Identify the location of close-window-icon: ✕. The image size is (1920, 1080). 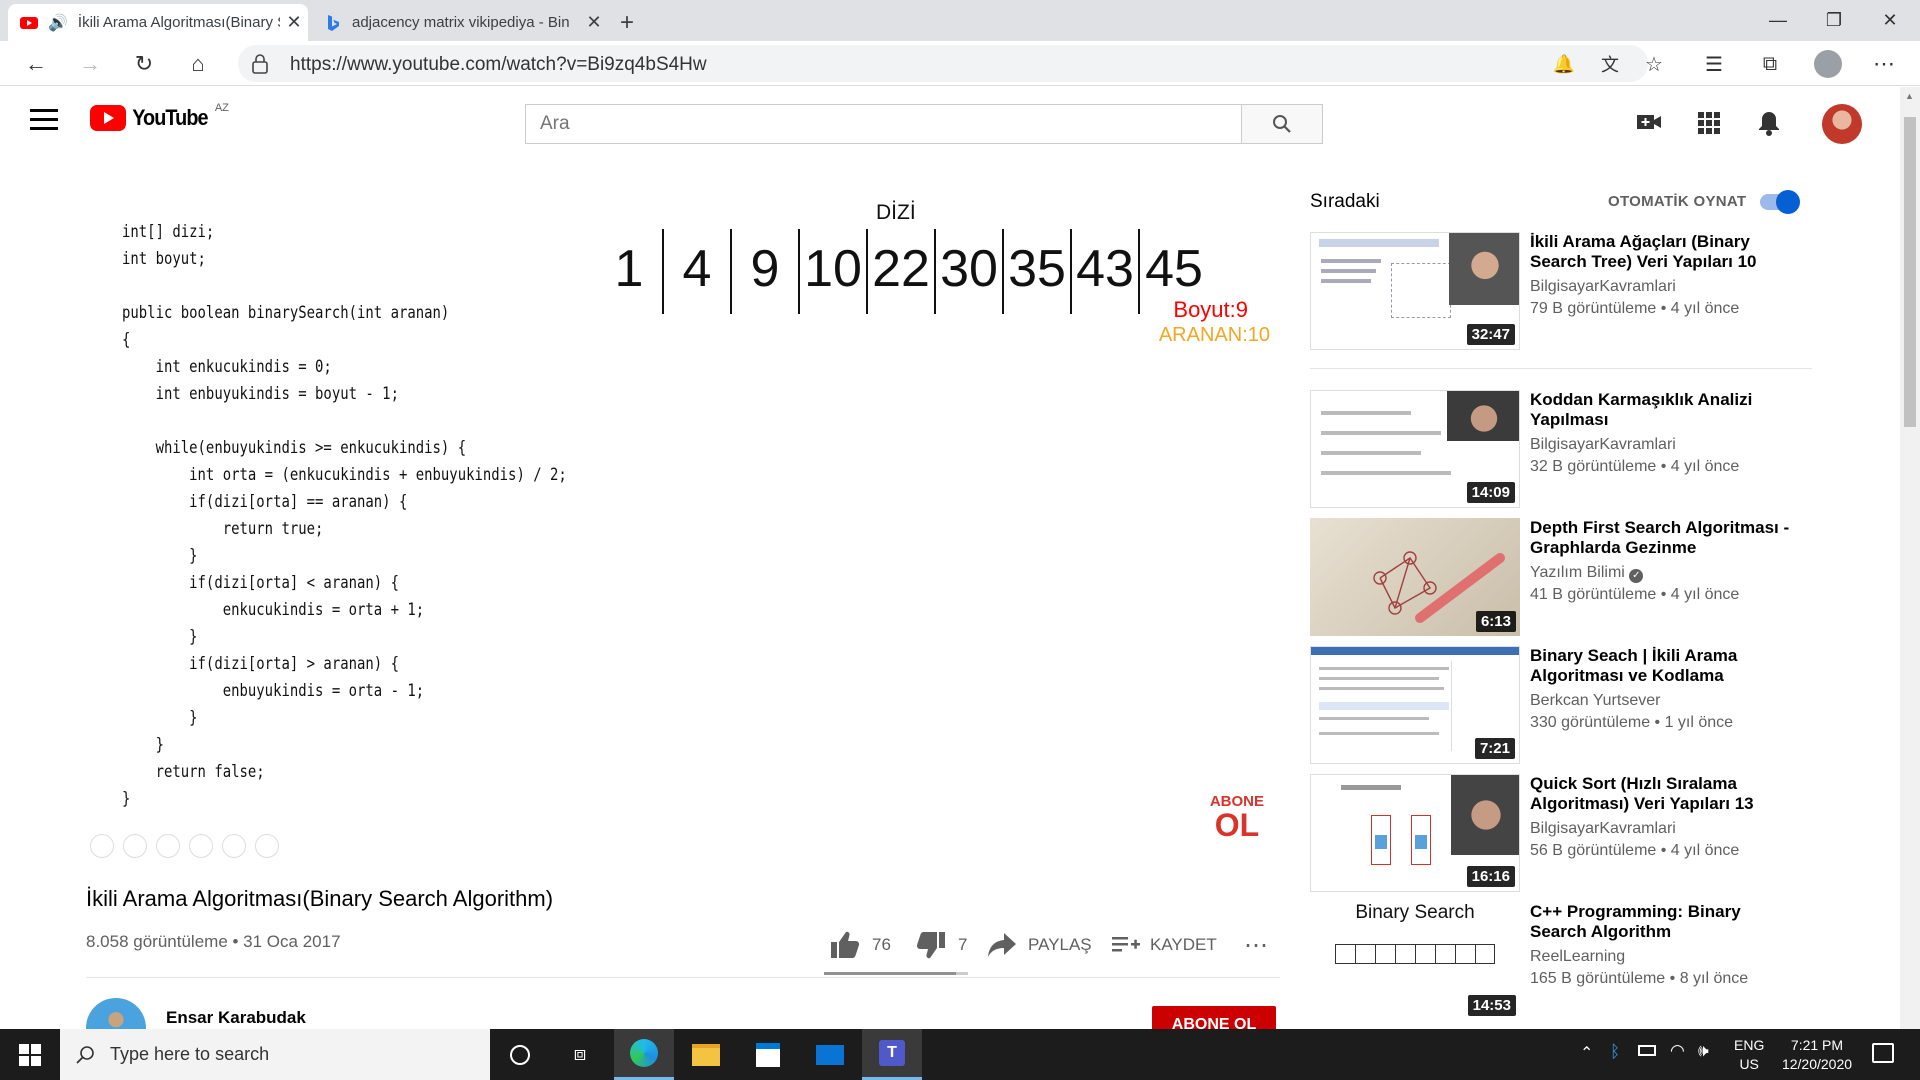
(1890, 20).